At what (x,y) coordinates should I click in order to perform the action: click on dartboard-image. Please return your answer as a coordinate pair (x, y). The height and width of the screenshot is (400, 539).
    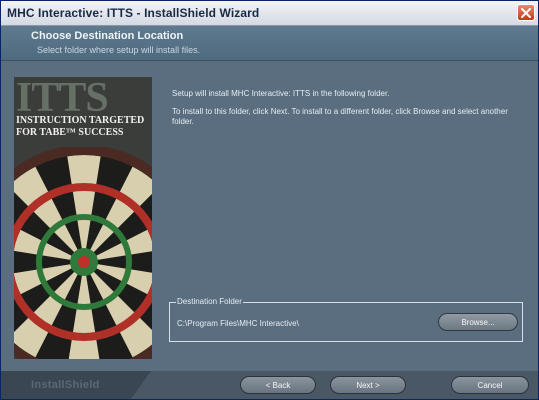
    Looking at the image, I should click on (83, 253).